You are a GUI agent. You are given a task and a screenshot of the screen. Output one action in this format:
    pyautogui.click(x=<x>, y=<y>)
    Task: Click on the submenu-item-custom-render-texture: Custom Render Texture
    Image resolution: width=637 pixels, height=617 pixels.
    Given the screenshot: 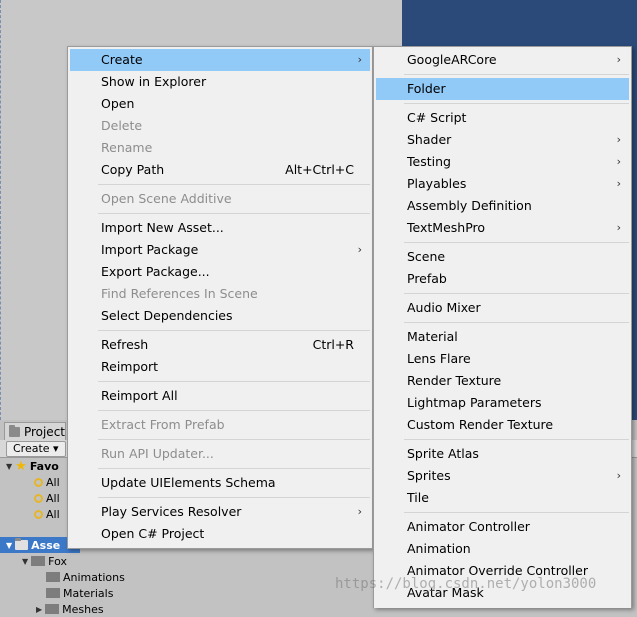 What is the action you would take?
    pyautogui.click(x=502, y=425)
    